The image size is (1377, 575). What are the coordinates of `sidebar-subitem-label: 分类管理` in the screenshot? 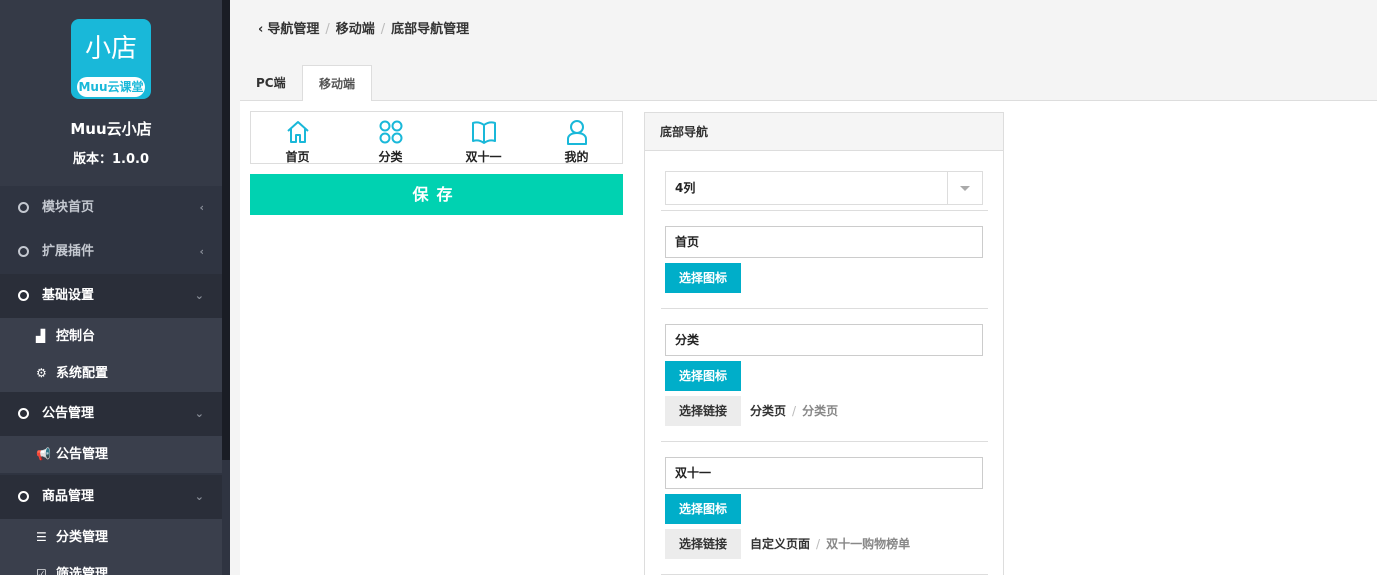 It's located at (82, 537).